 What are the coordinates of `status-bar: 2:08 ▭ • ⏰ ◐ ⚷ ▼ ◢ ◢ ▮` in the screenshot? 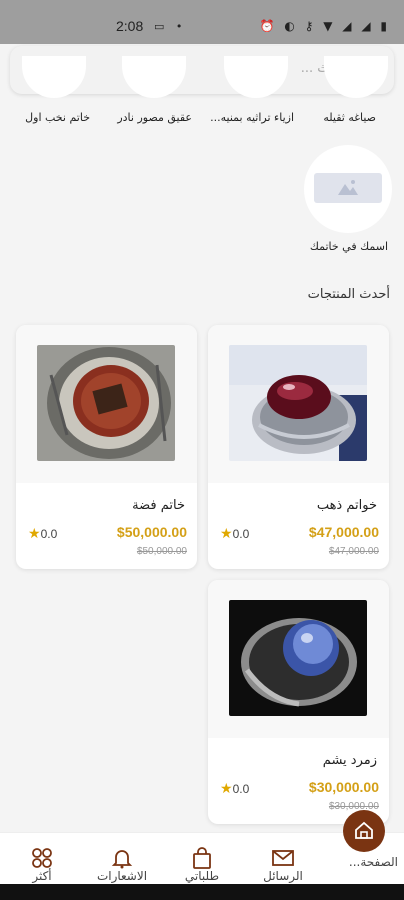 It's located at (202, 22).